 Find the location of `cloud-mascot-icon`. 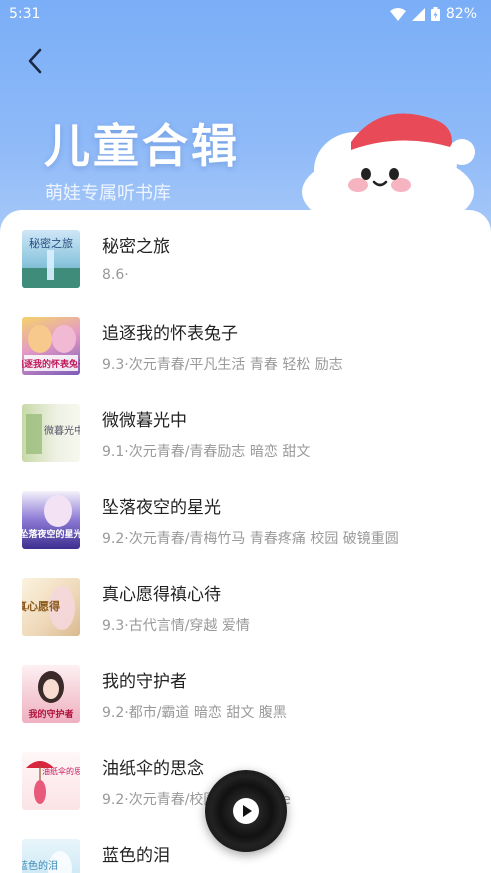

cloud-mascot-icon is located at coordinates (388, 166).